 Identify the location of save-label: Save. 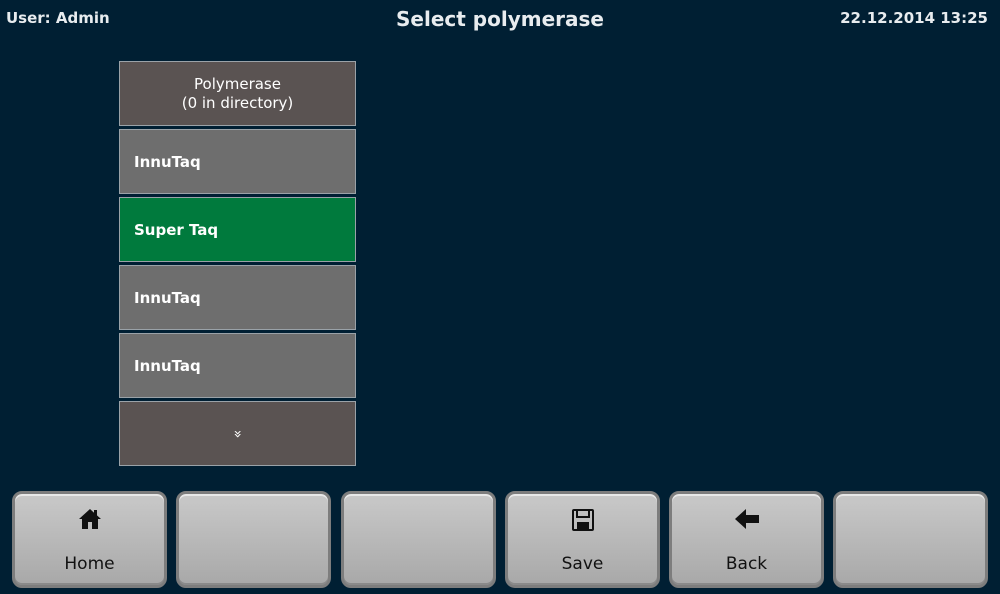
(582, 564).